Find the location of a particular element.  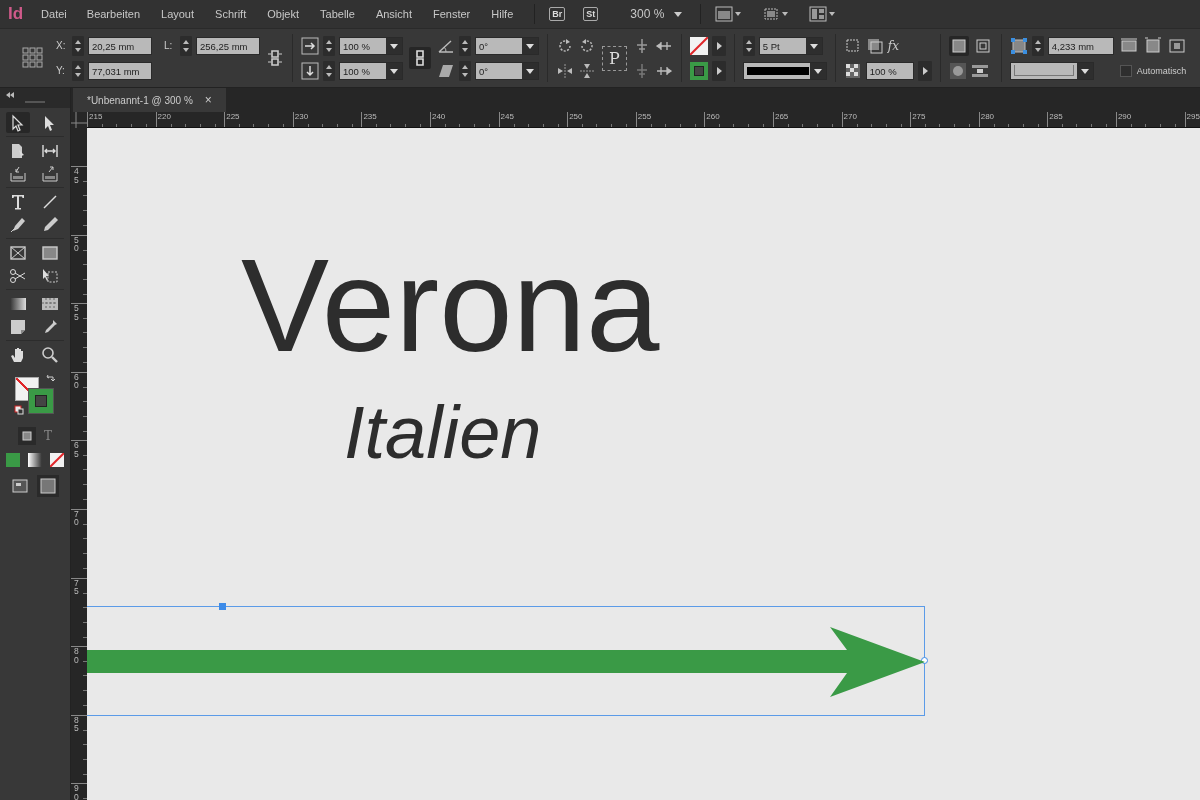

ruler-number: 230 is located at coordinates (301, 117).